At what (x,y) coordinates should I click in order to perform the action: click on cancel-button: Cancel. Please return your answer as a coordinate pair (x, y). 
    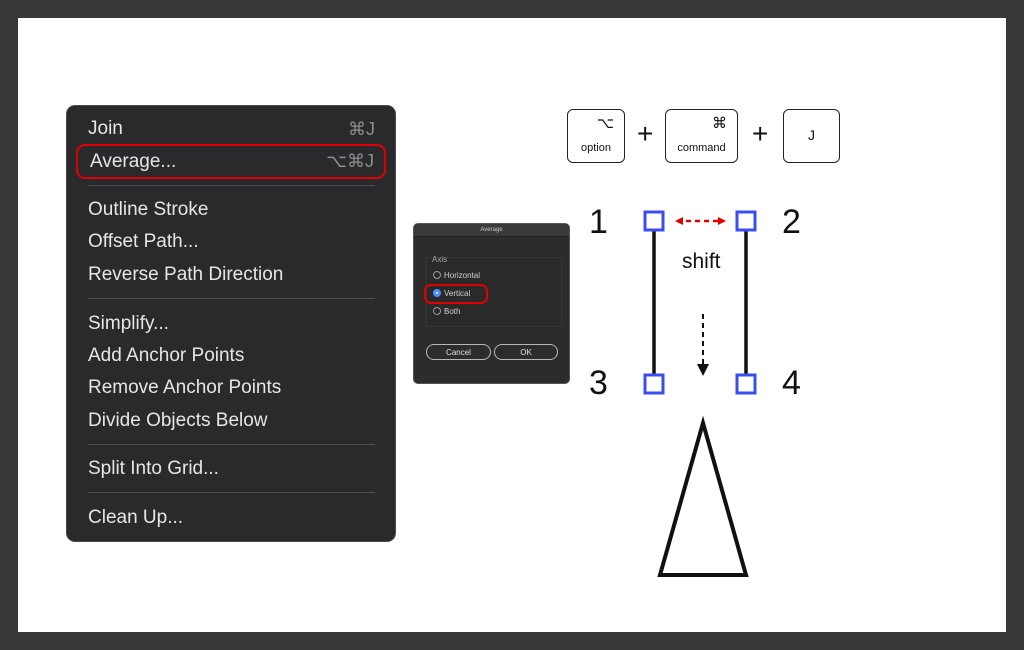
    Looking at the image, I should click on (458, 352).